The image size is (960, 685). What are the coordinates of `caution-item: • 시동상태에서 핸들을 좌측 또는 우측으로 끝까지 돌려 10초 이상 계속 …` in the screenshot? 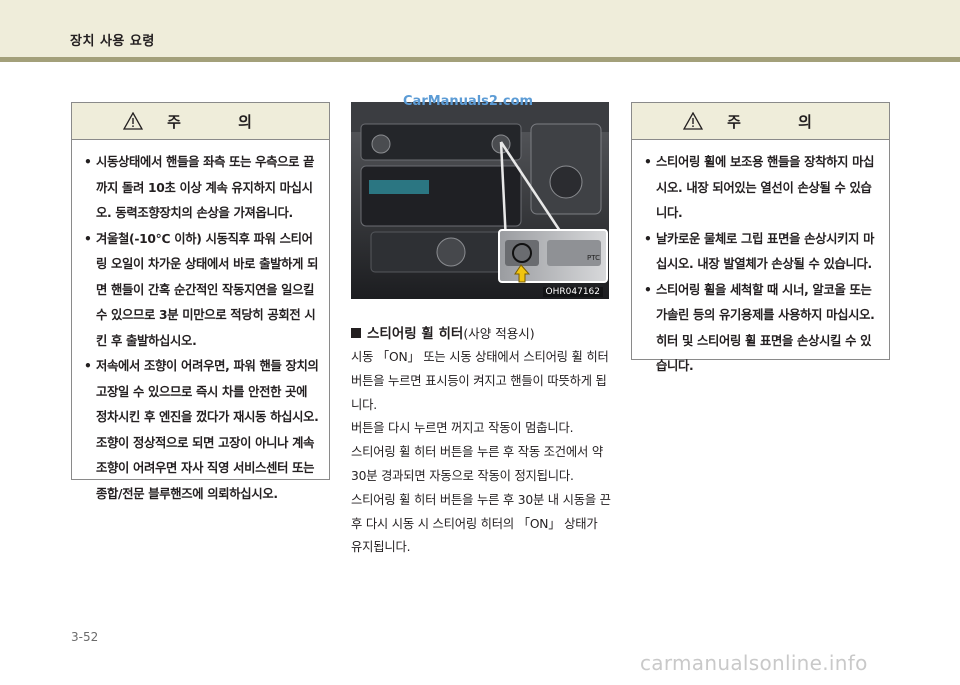 It's located at (199, 187).